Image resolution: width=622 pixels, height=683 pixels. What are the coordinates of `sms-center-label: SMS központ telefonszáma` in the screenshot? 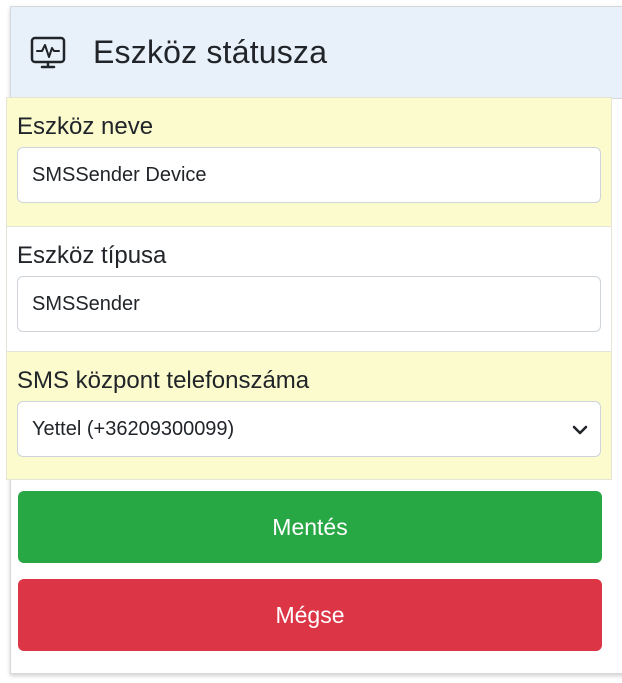 It's located at (163, 380).